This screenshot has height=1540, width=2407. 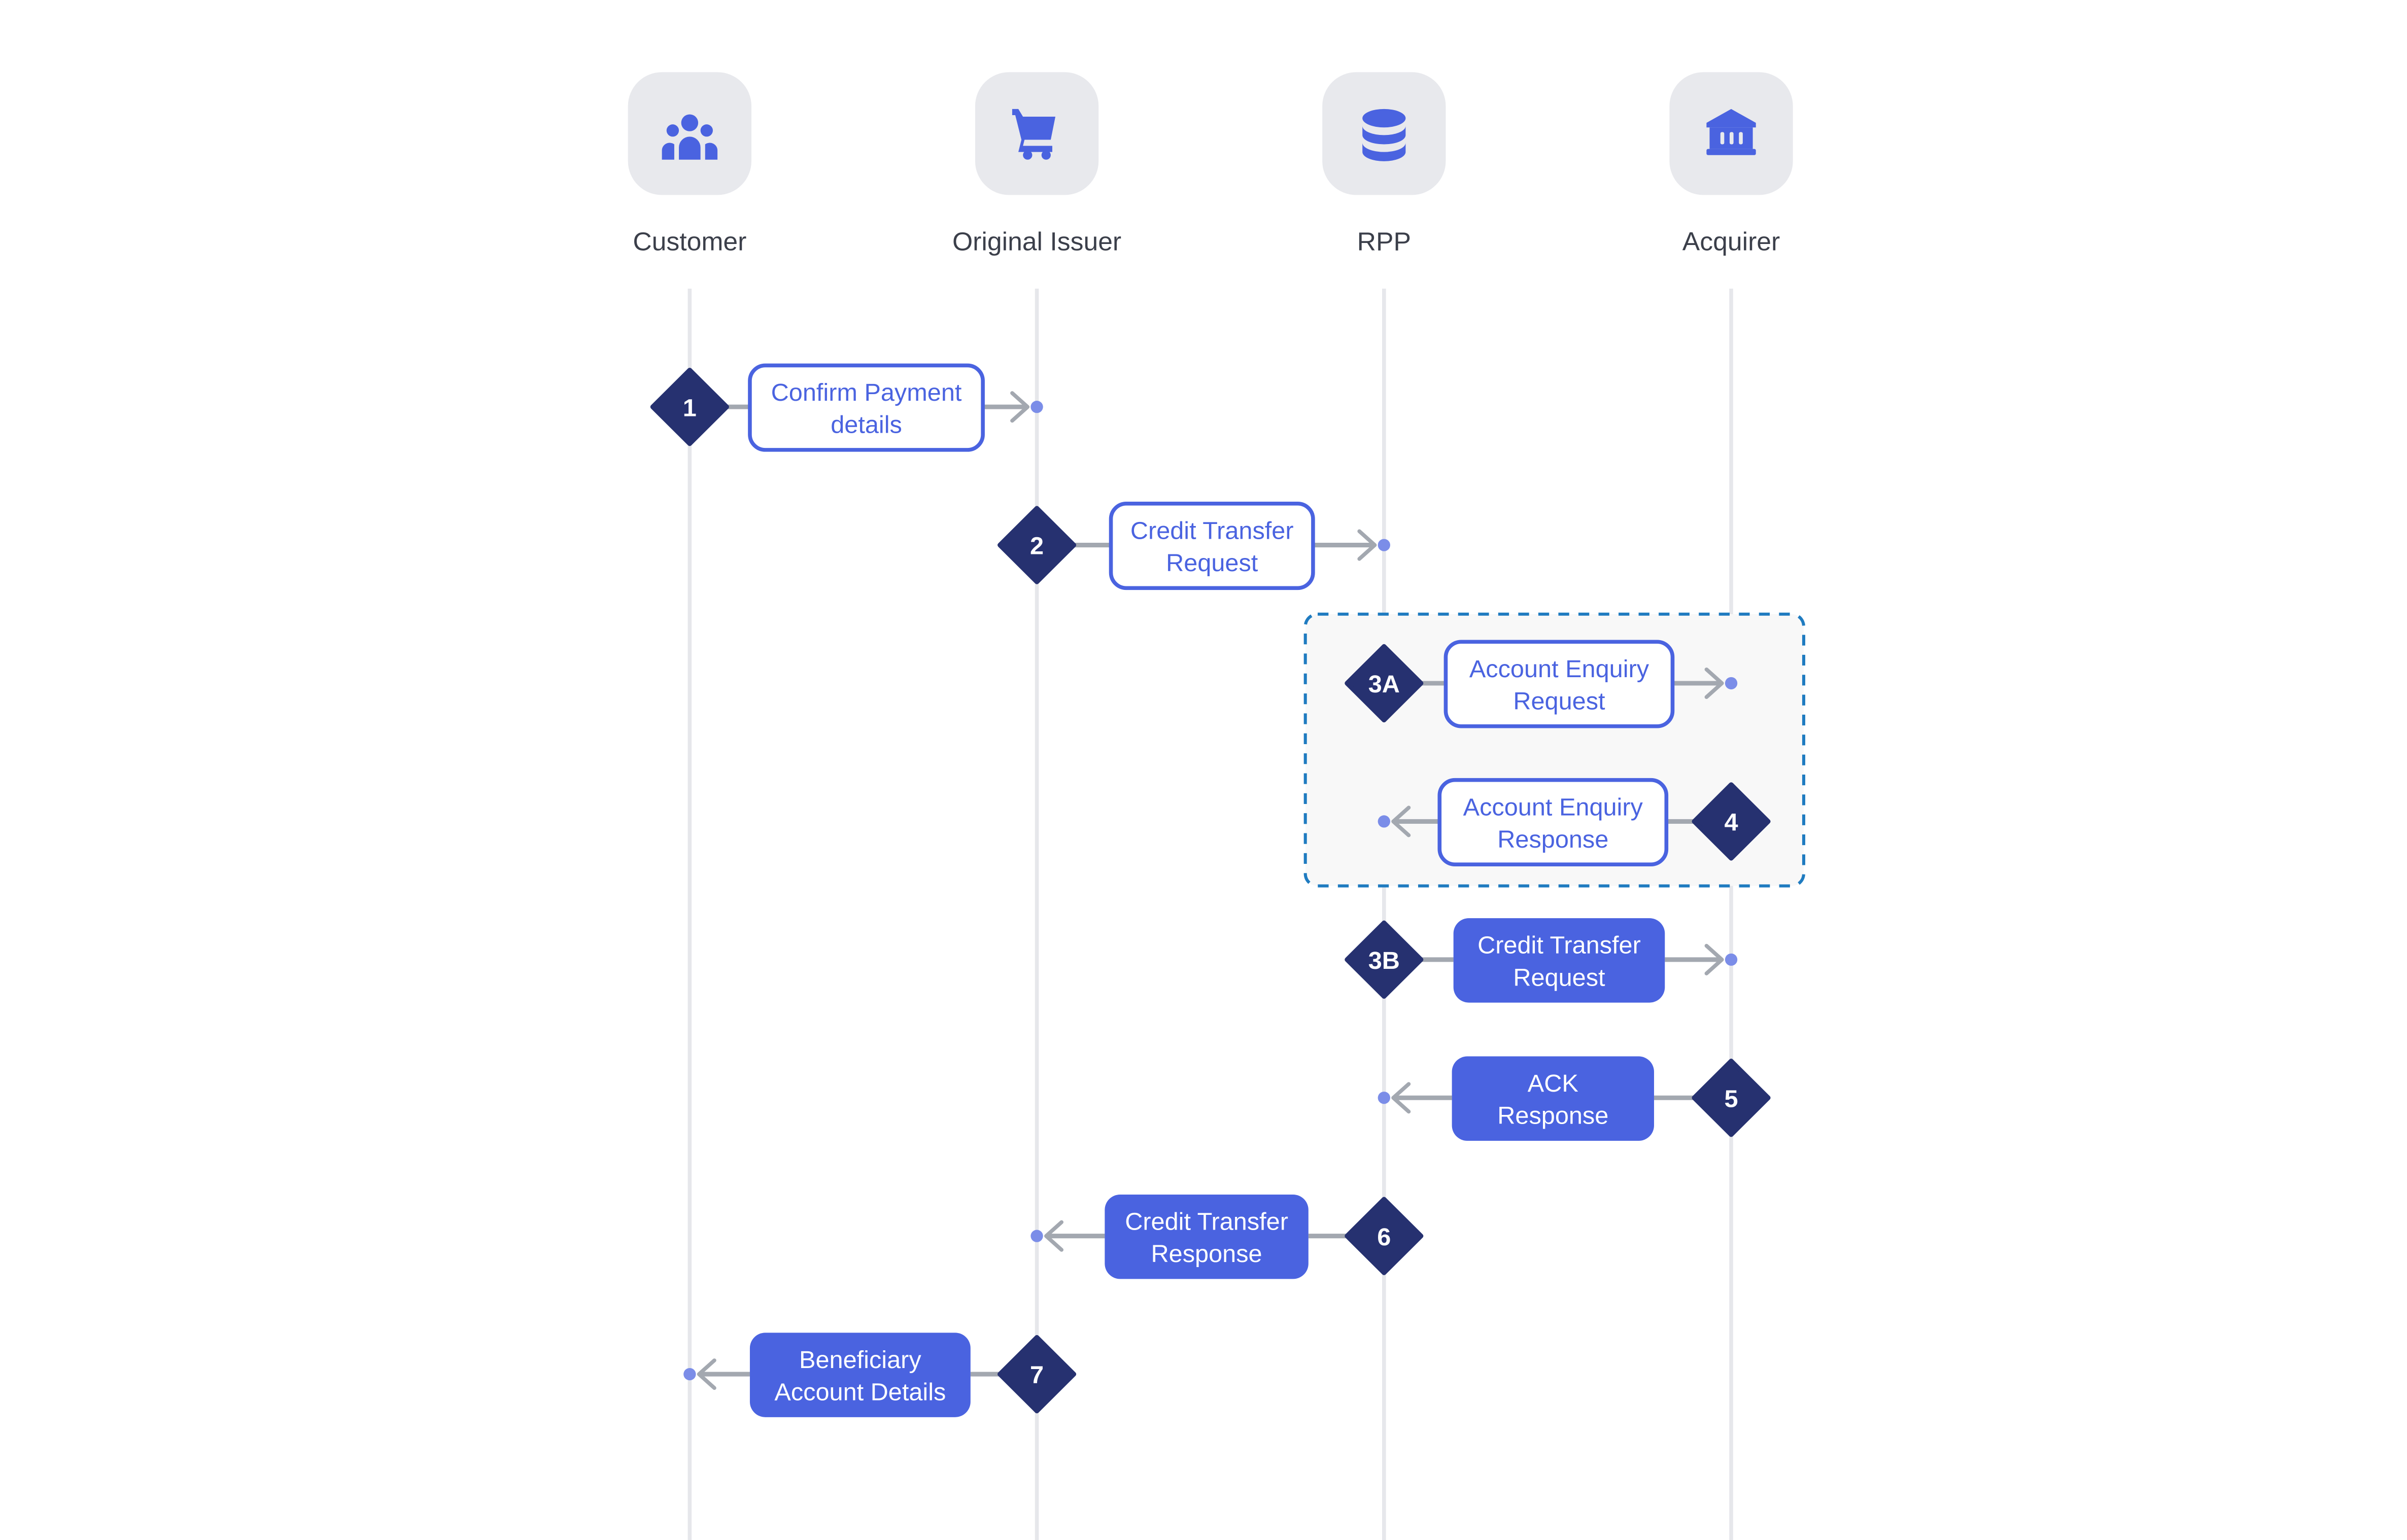 What do you see at coordinates (1210, 164) in the screenshot?
I see `participants: Customer Original Issuer RPP Acquirer` at bounding box center [1210, 164].